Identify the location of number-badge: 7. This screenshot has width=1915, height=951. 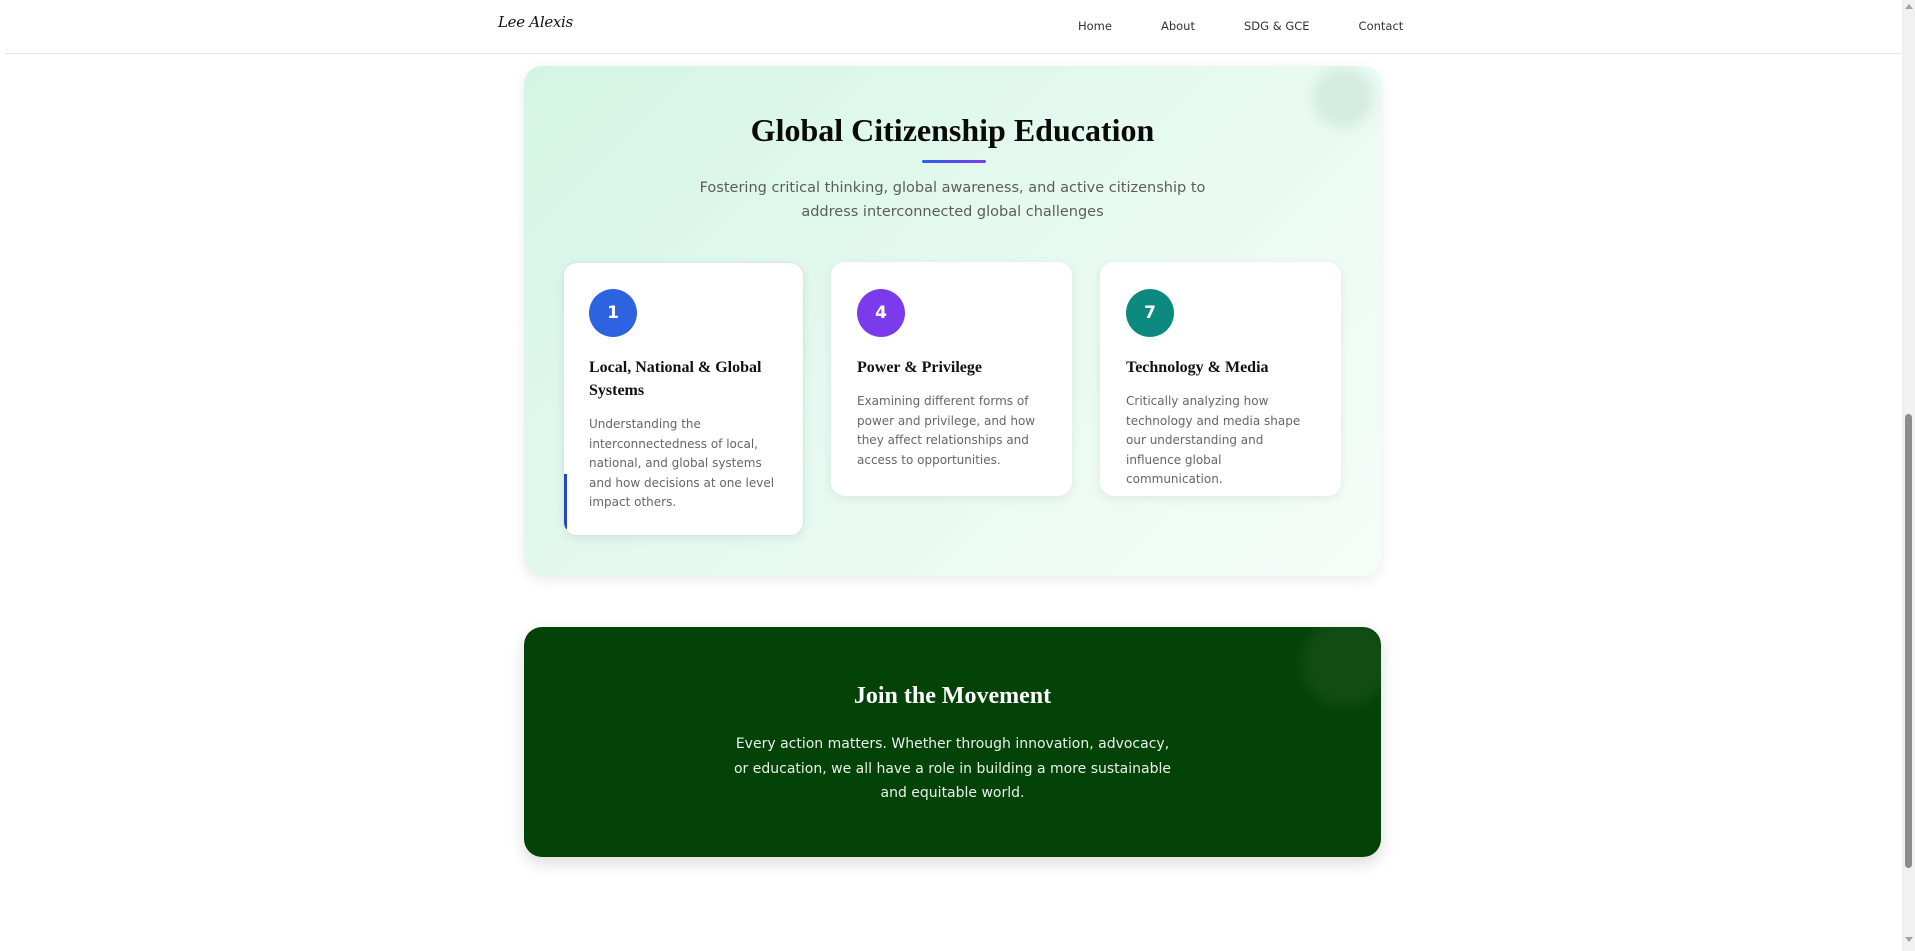
(1150, 313).